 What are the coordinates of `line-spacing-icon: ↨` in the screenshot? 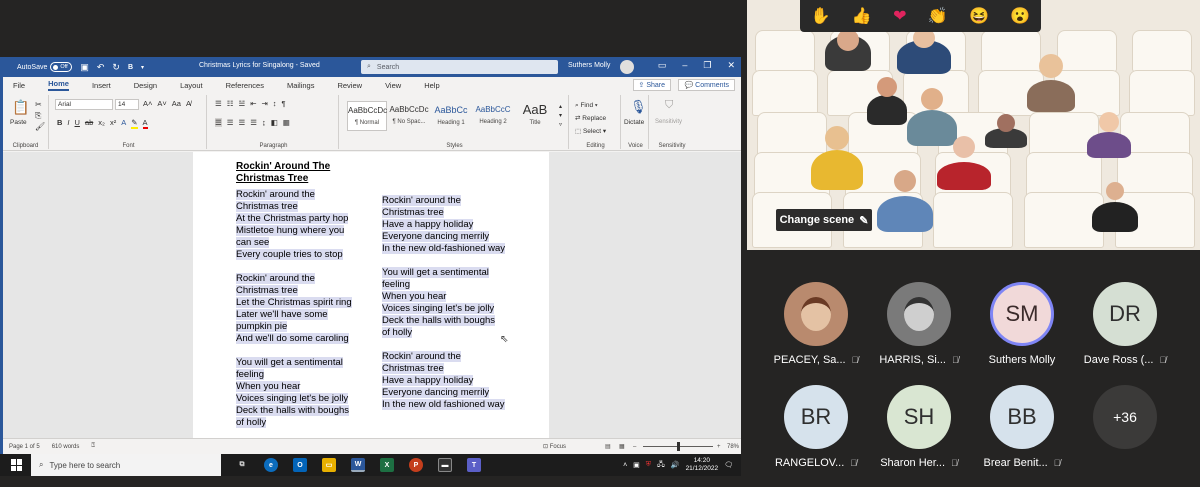 It's located at (264, 122).